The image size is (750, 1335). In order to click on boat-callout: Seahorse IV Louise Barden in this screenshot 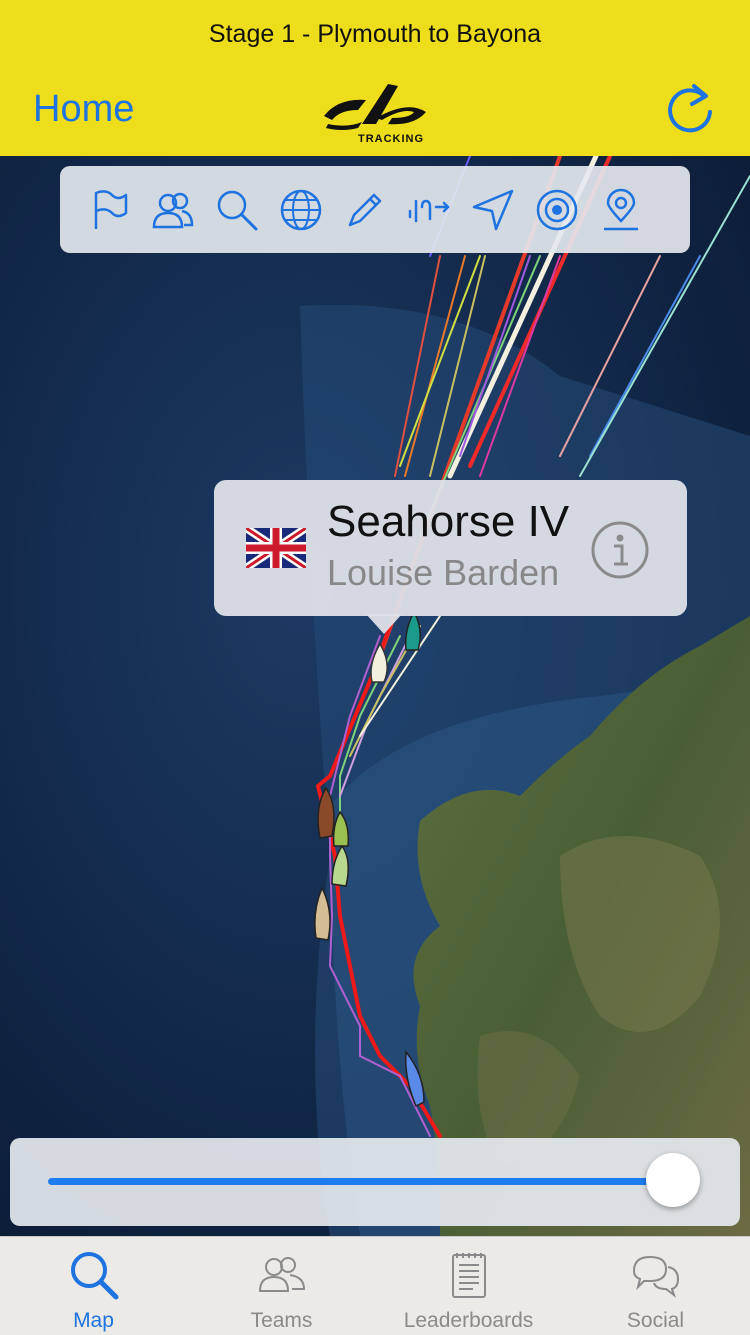, I will do `click(450, 557)`.